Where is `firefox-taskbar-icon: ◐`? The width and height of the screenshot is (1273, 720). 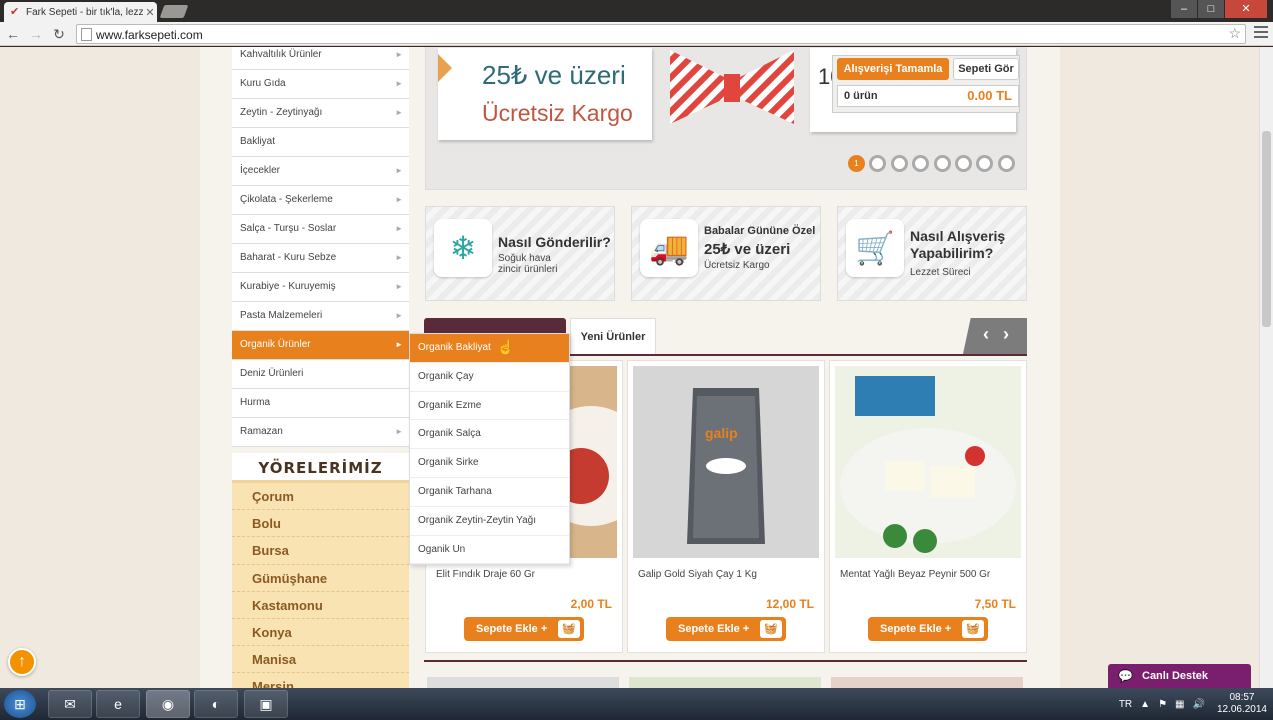 firefox-taskbar-icon: ◐ is located at coordinates (216, 704).